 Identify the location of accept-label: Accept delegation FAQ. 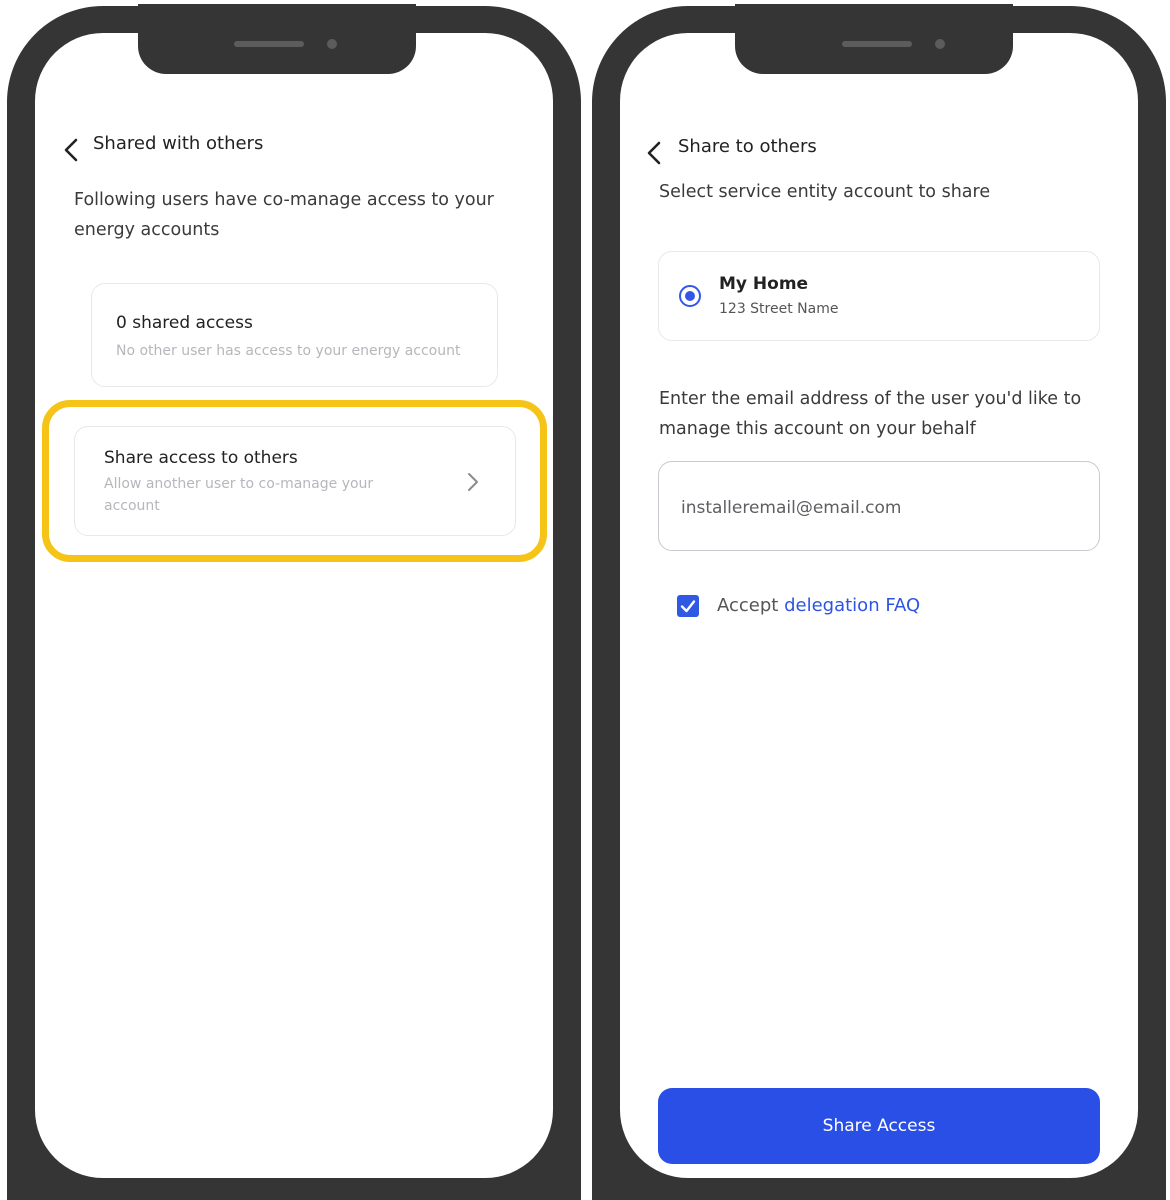
(818, 605).